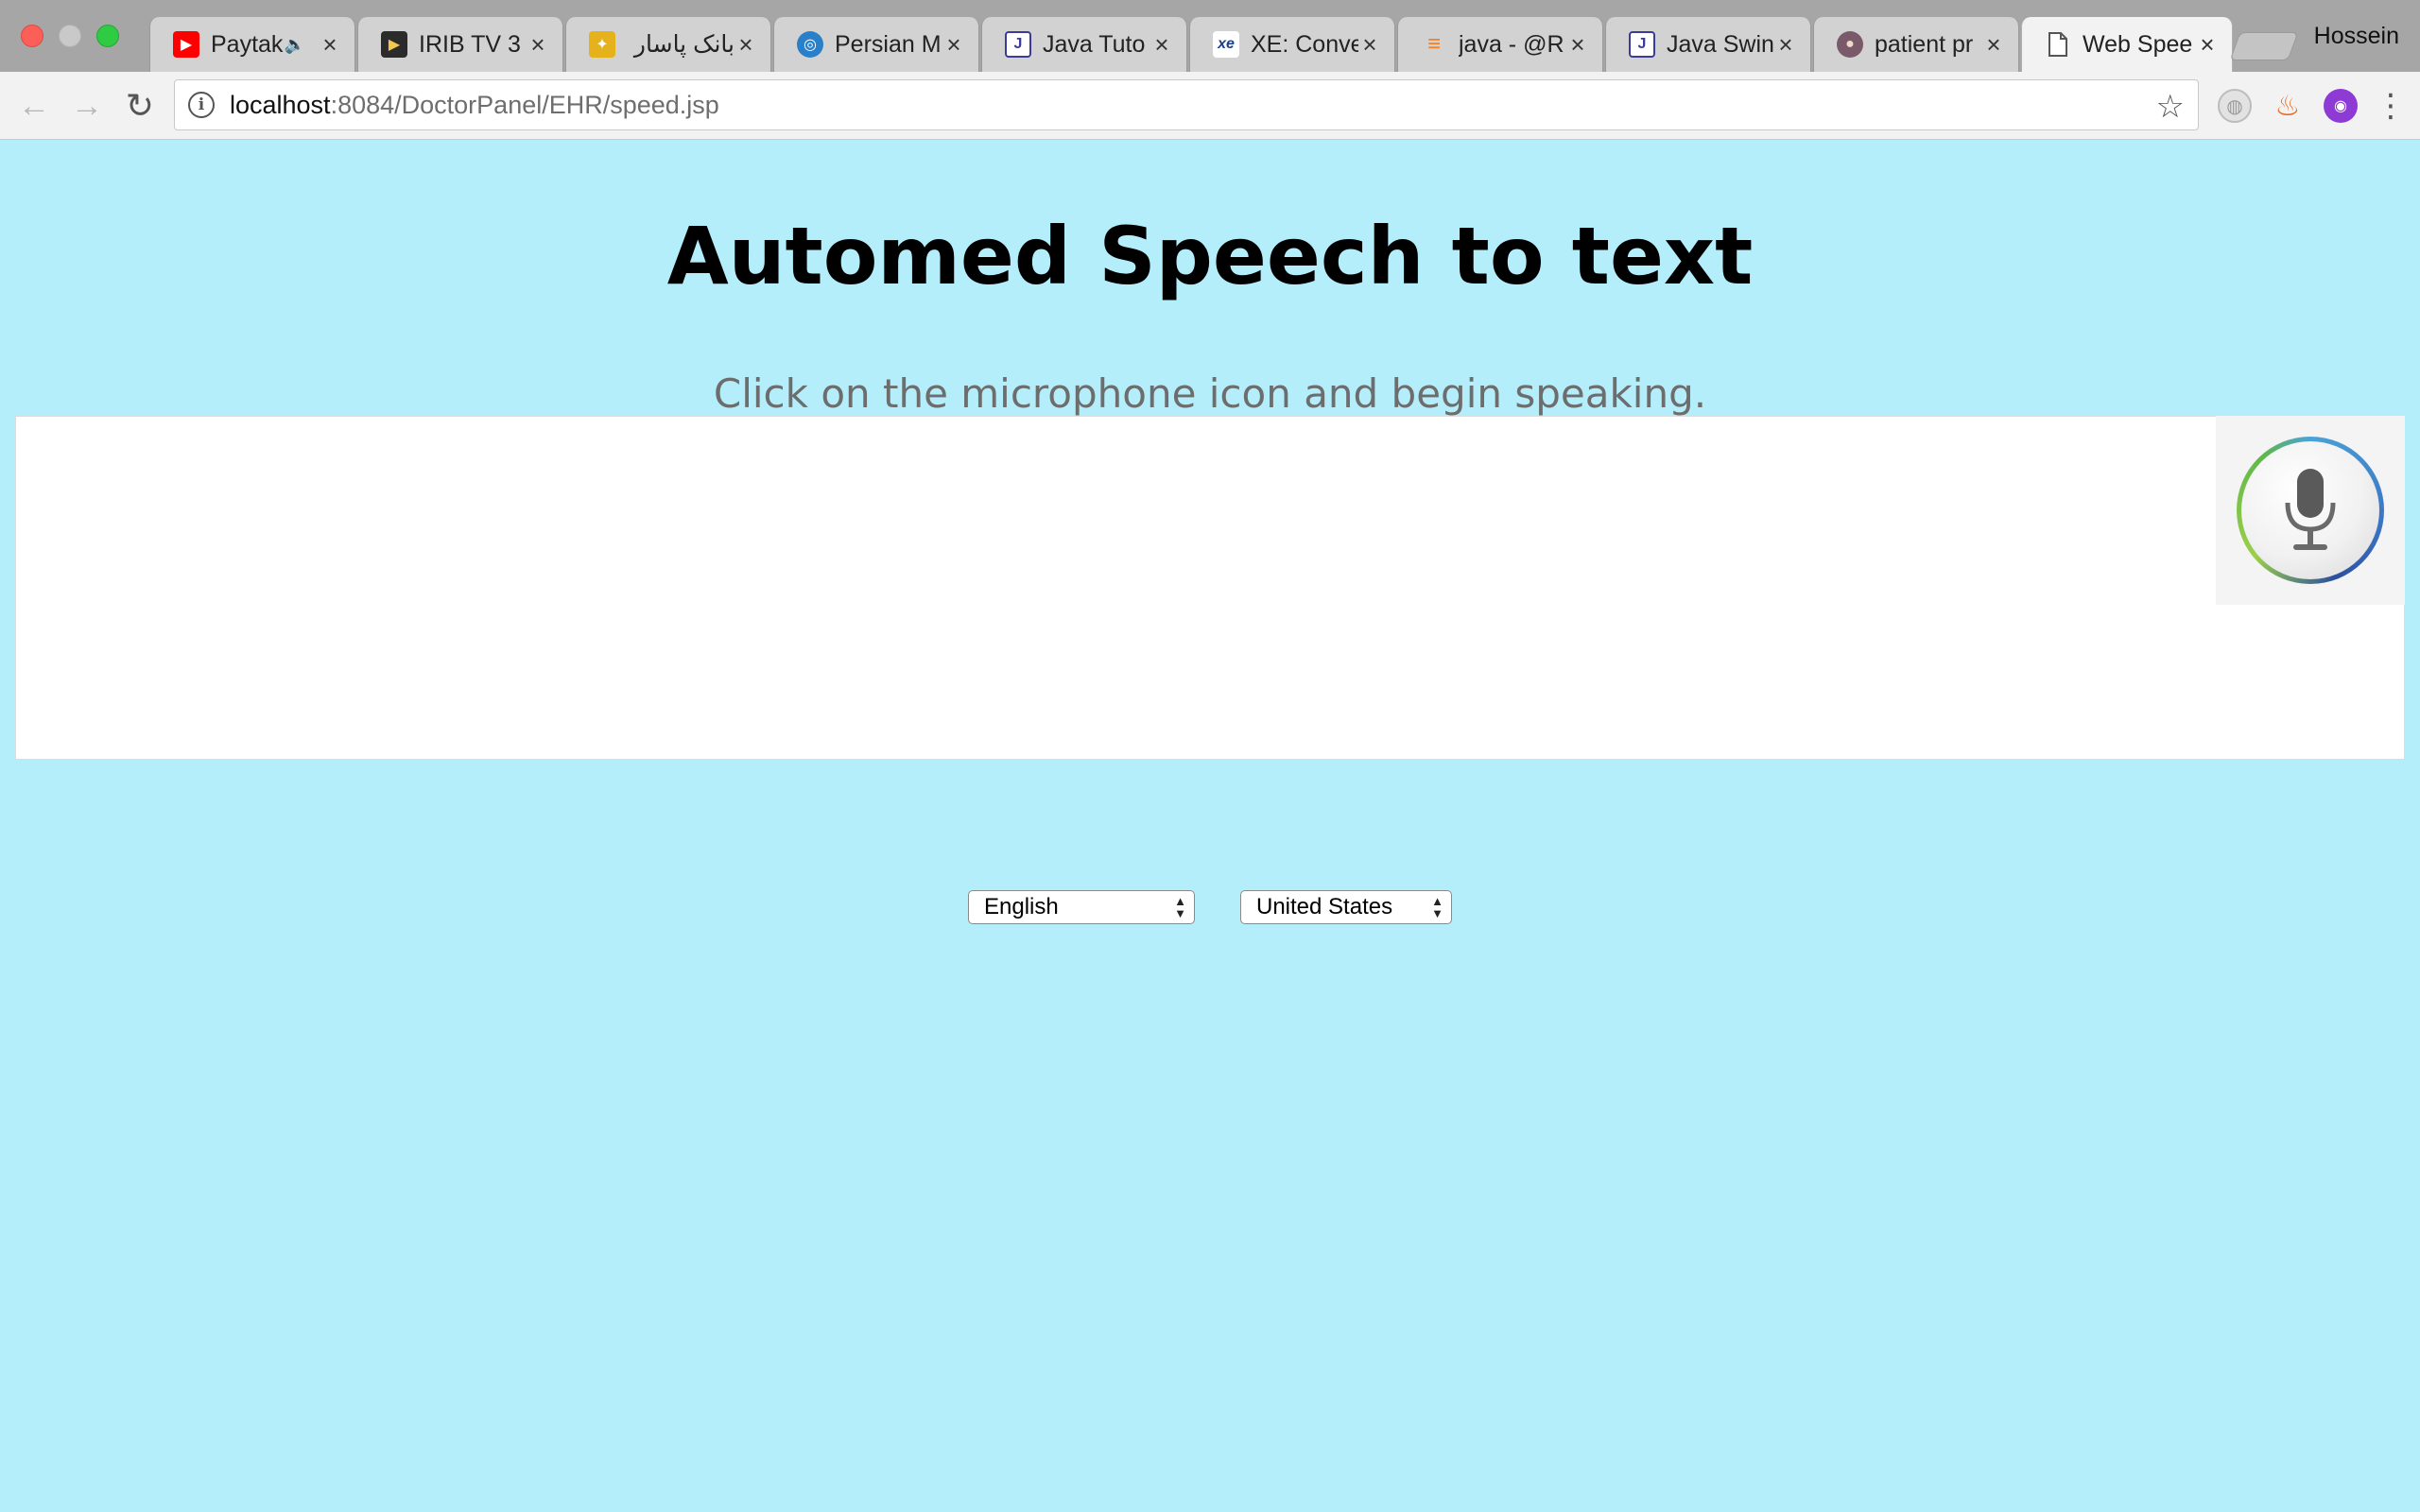  Describe the element at coordinates (888, 44) in the screenshot. I see `tab-title: Persian M` at that location.